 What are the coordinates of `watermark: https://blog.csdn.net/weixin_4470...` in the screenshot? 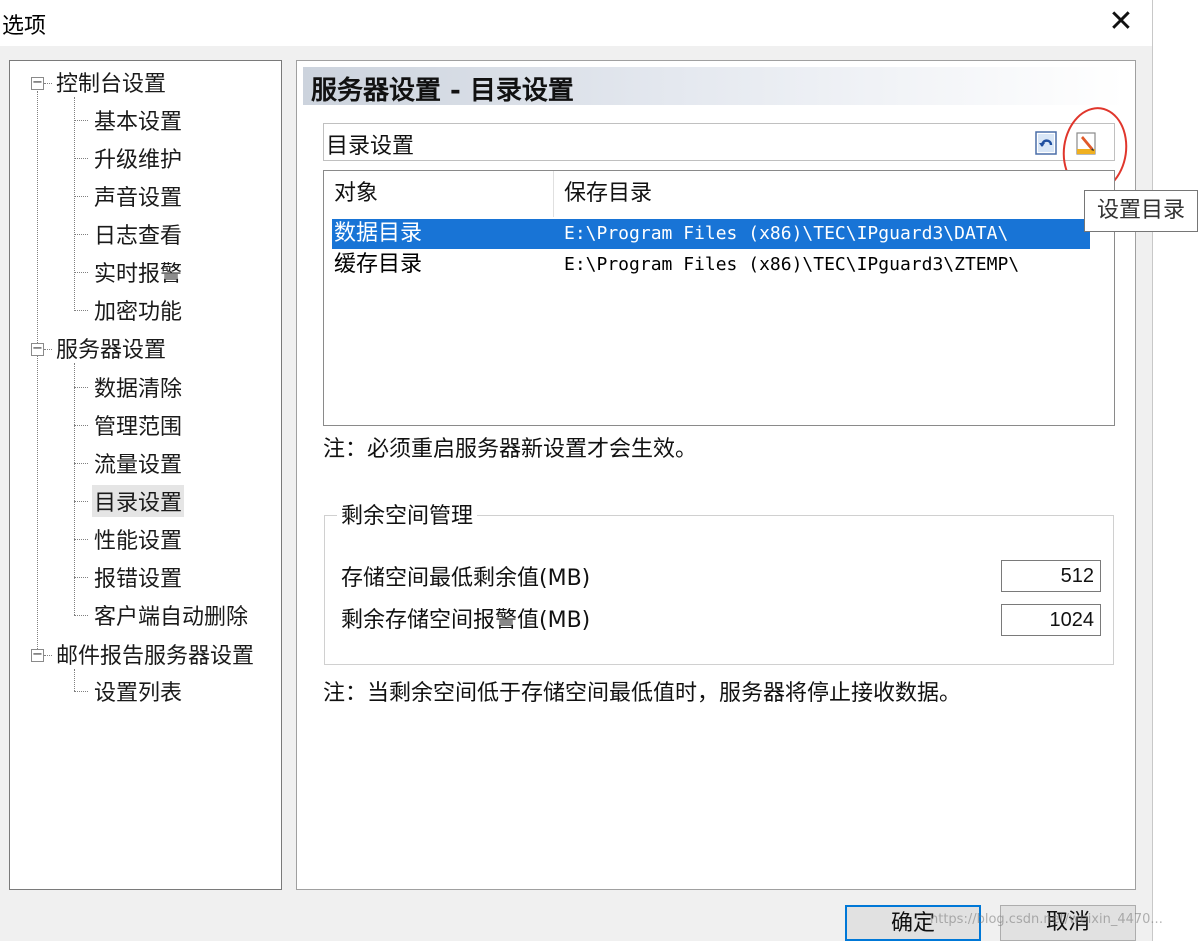 It's located at (1046, 919).